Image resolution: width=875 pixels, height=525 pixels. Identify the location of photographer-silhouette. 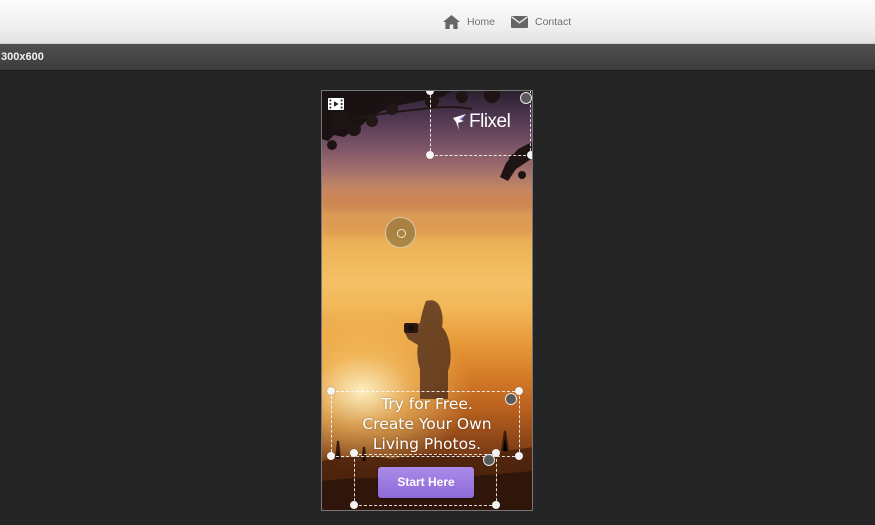
(427, 349).